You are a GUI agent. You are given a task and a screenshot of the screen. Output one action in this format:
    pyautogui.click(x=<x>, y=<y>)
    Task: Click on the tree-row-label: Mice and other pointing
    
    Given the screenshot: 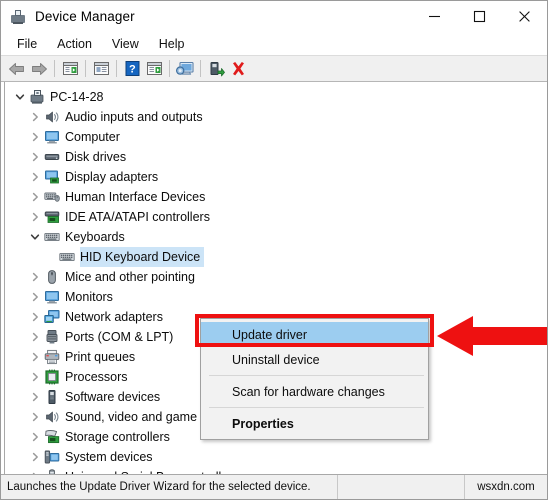 What is the action you would take?
    pyautogui.click(x=130, y=277)
    